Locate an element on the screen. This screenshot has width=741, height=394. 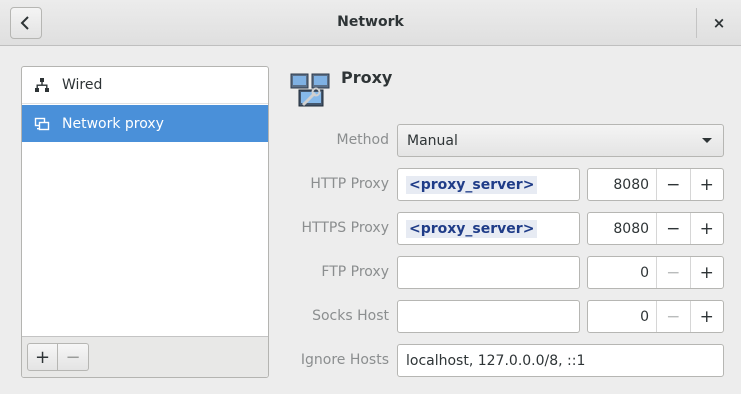
https-proxy-label: HTTPS Proxy is located at coordinates (345, 228).